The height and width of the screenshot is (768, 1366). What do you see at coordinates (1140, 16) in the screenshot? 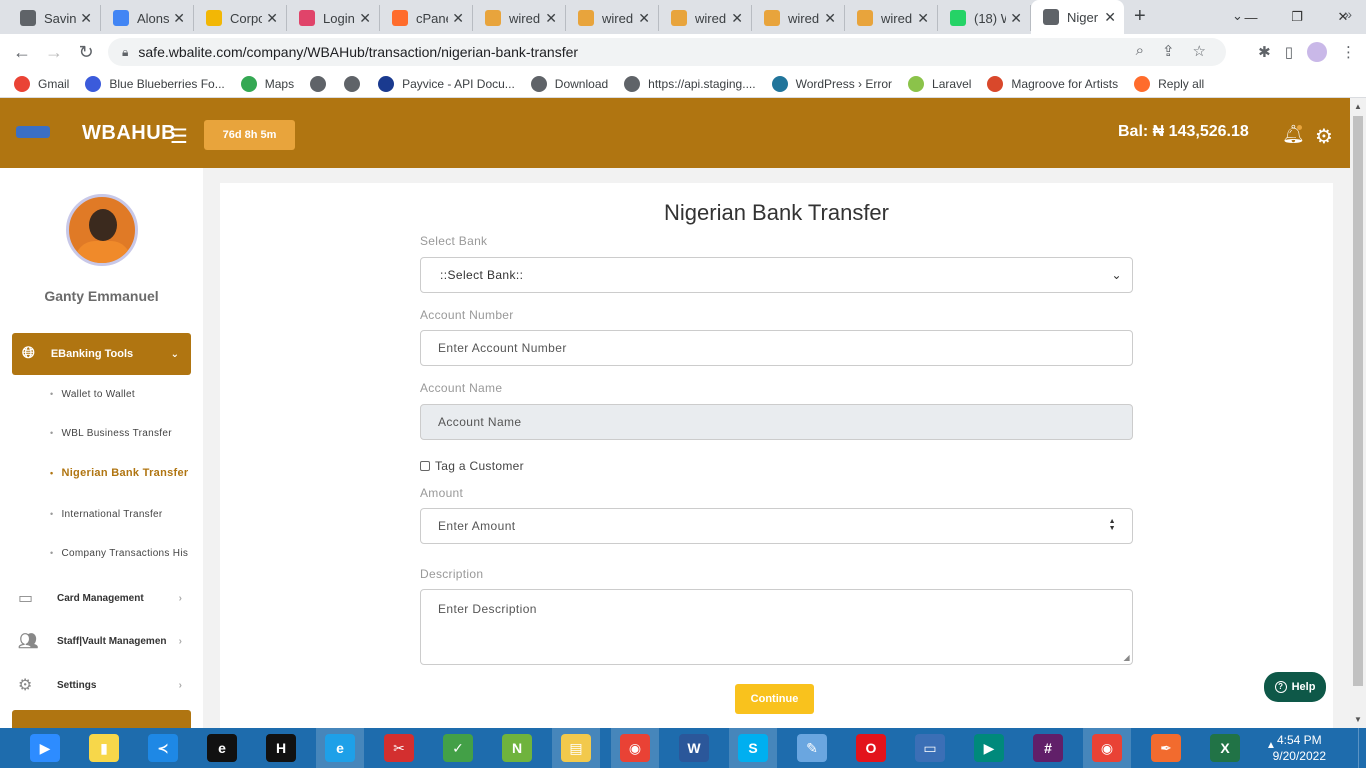
I see `new-tab-icon: +` at bounding box center [1140, 16].